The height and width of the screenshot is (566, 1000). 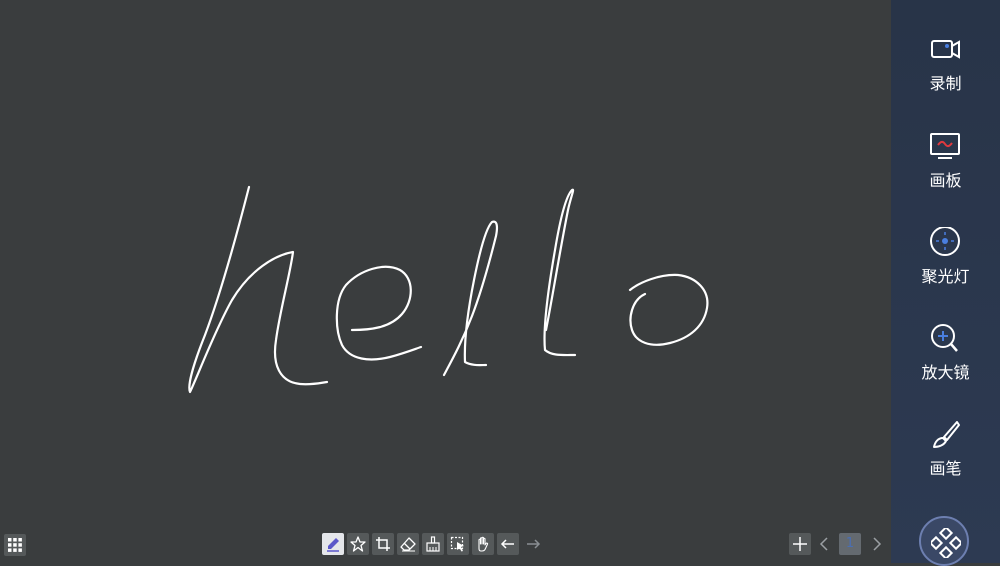 I want to click on tool-pan, so click(x=483, y=544).